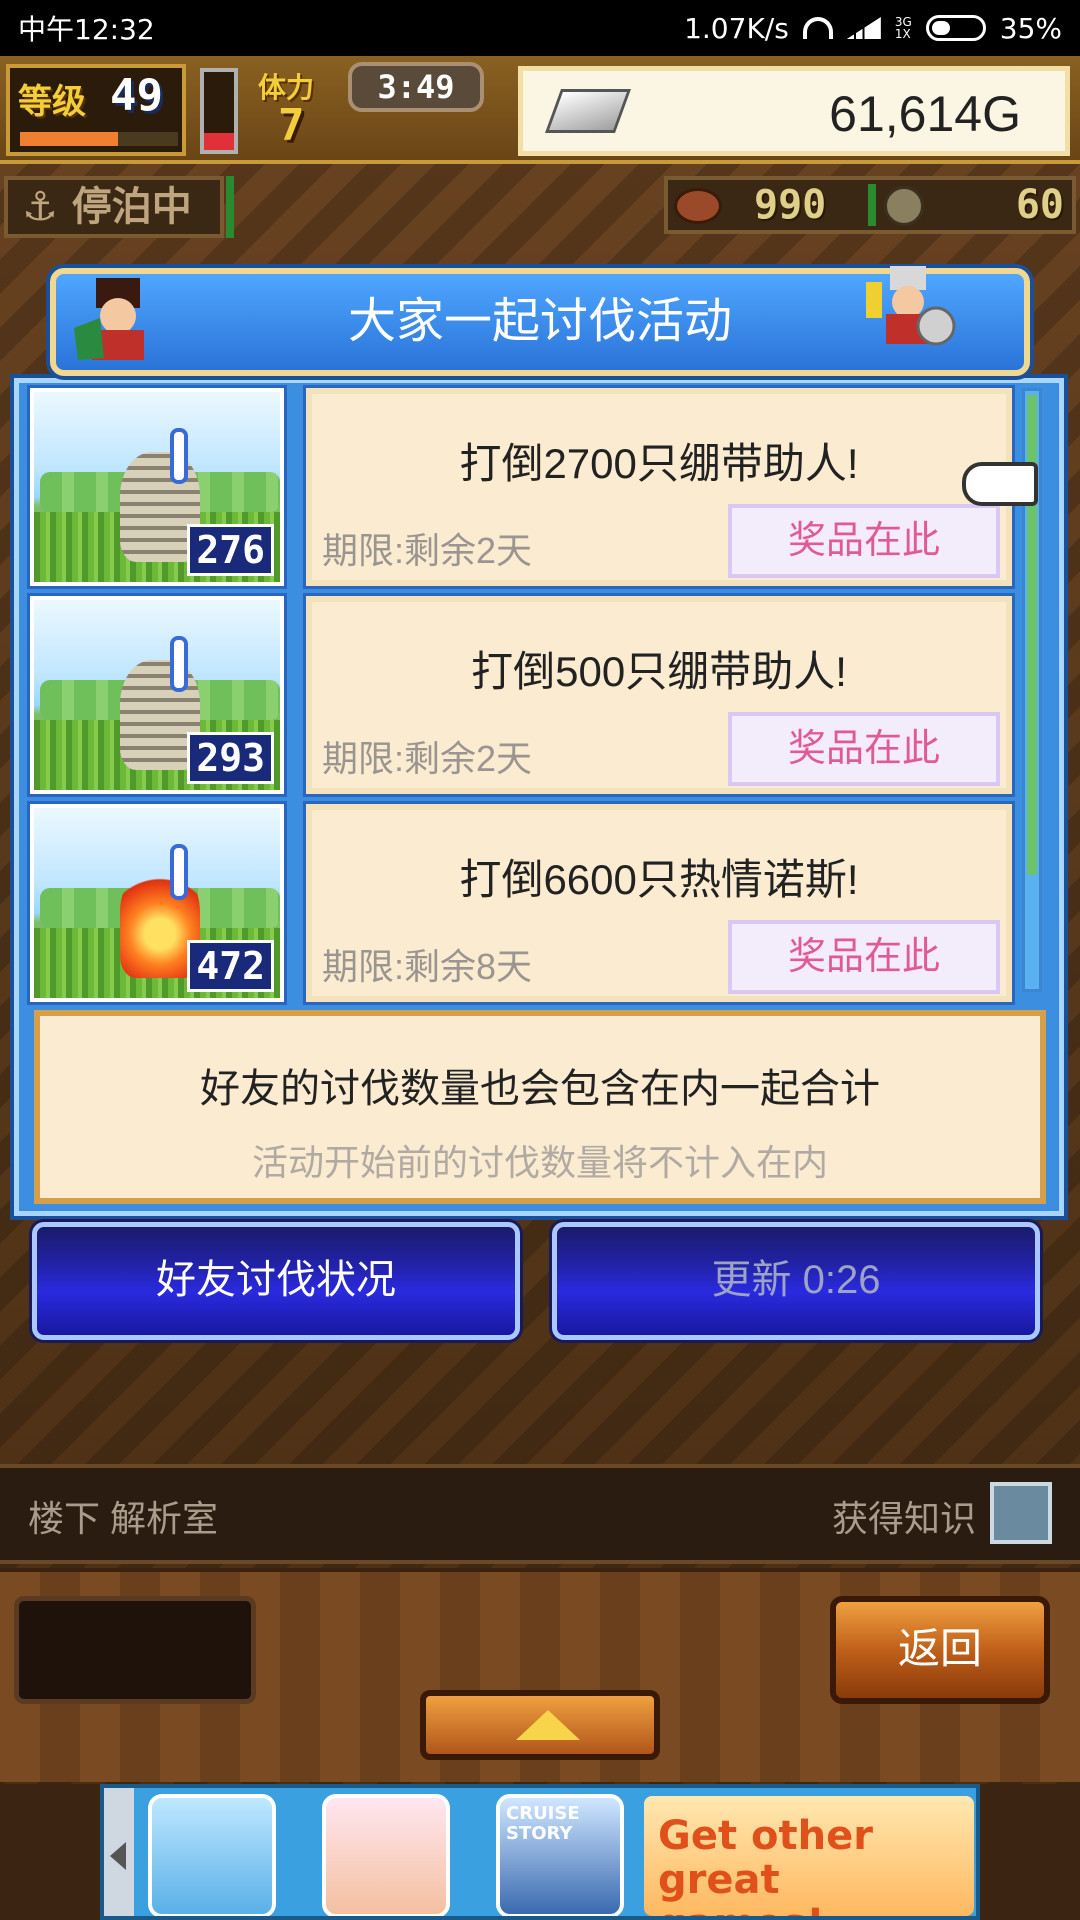 The image size is (1080, 1920). Describe the element at coordinates (659, 671) in the screenshot. I see `mission-title: 打倒500只绷带助人!` at that location.